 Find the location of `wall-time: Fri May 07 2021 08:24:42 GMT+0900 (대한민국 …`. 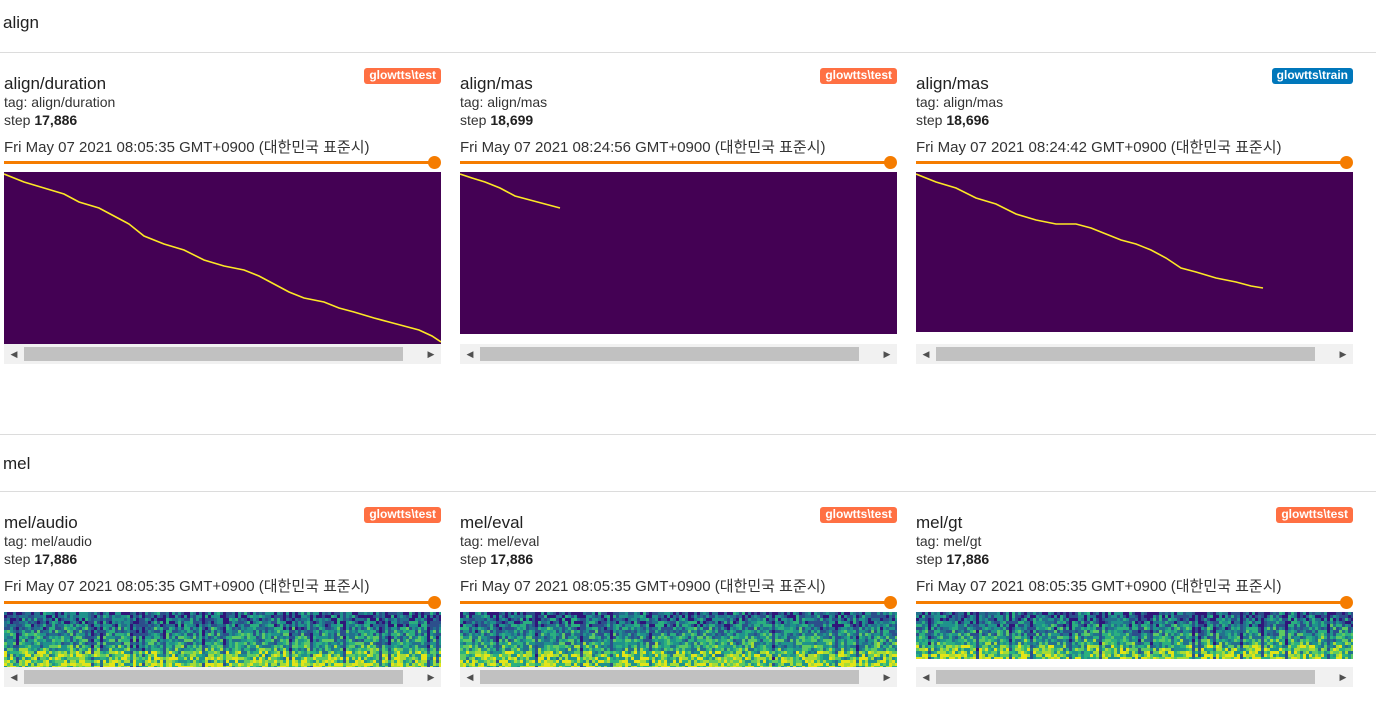

wall-time: Fri May 07 2021 08:24:42 GMT+0900 (대한민국 … is located at coordinates (1099, 147).